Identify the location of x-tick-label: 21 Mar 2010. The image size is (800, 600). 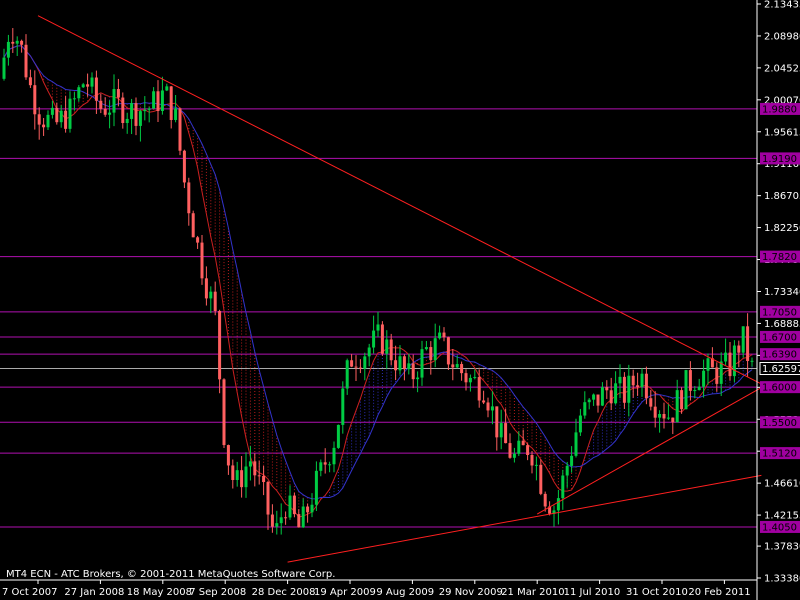
(532, 592).